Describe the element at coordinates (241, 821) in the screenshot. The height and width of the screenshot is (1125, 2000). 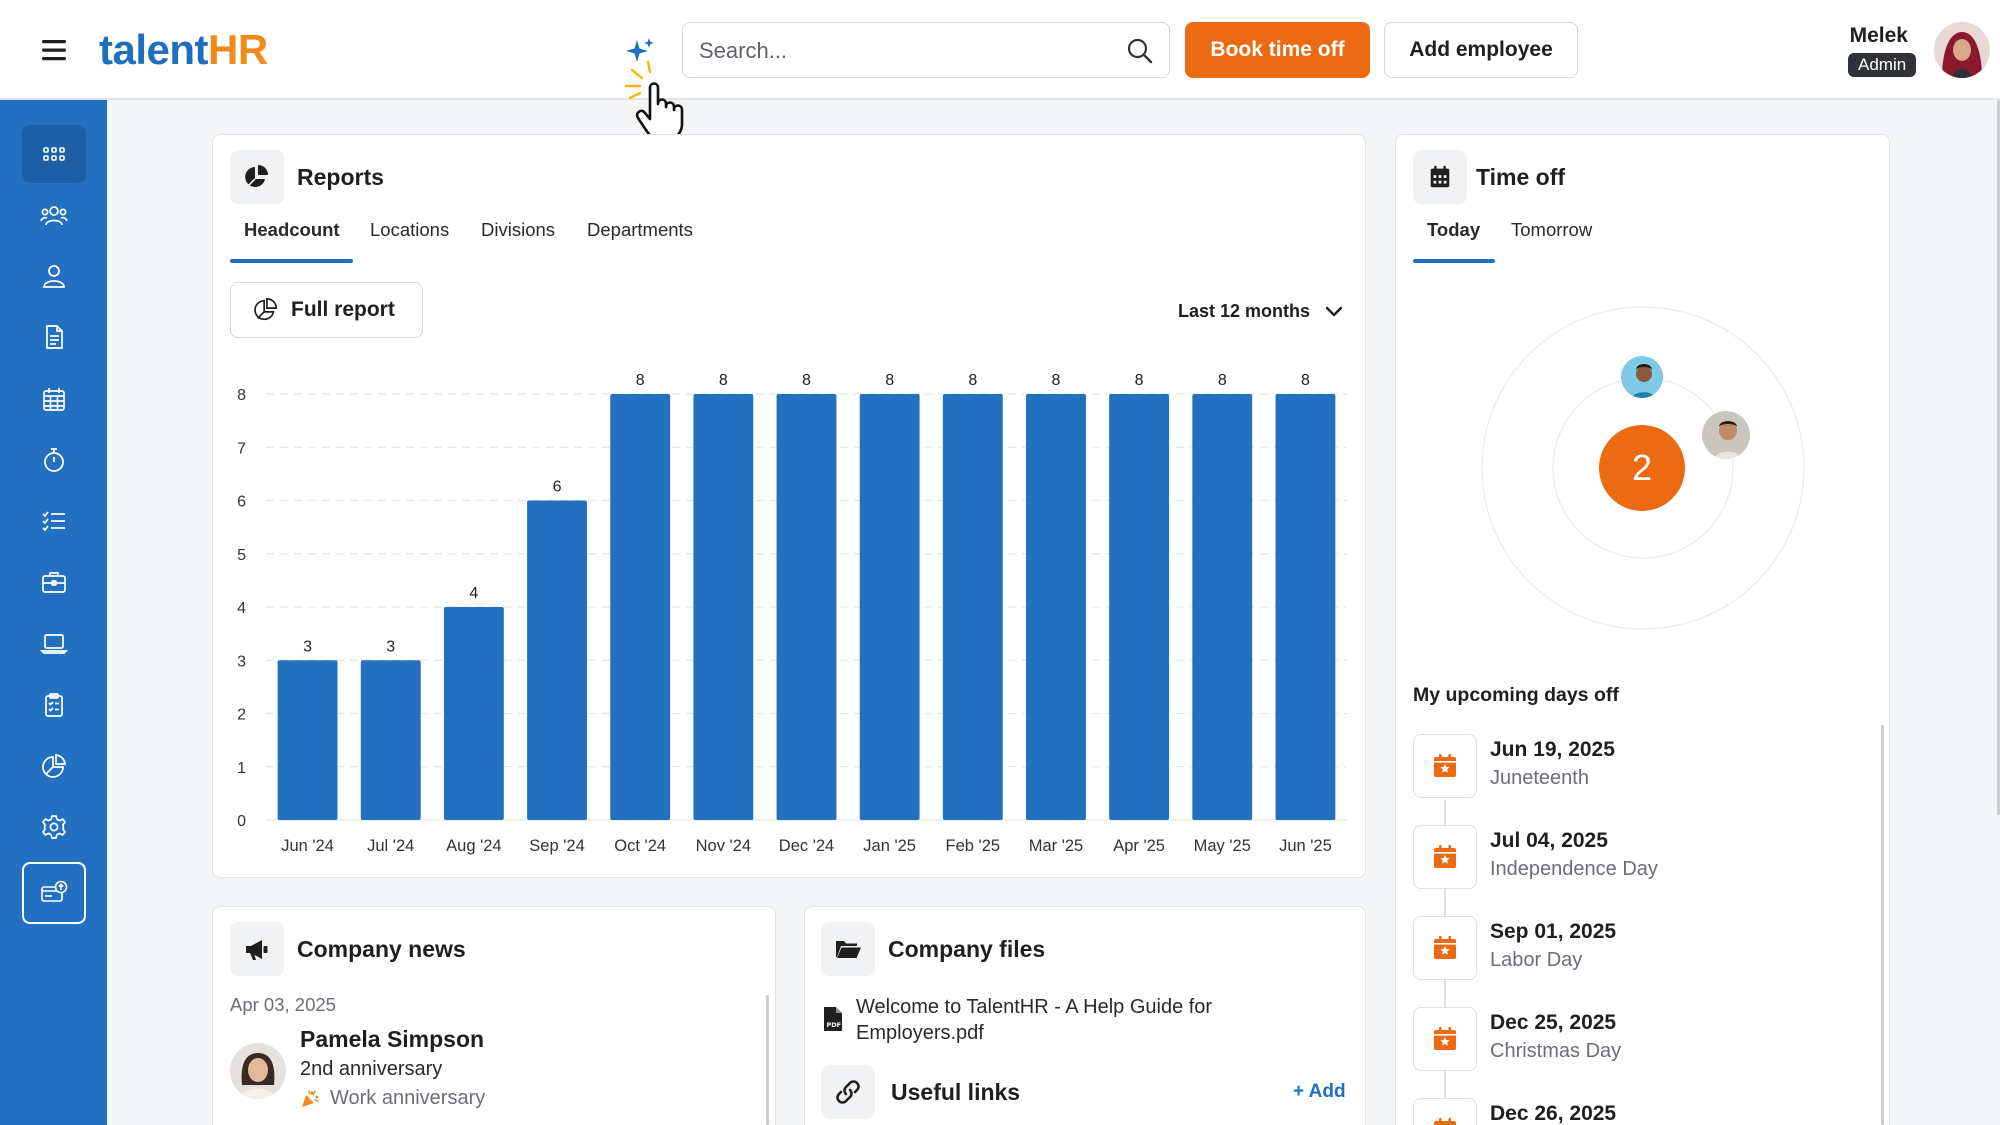
I see `y-tick-label: 0` at that location.